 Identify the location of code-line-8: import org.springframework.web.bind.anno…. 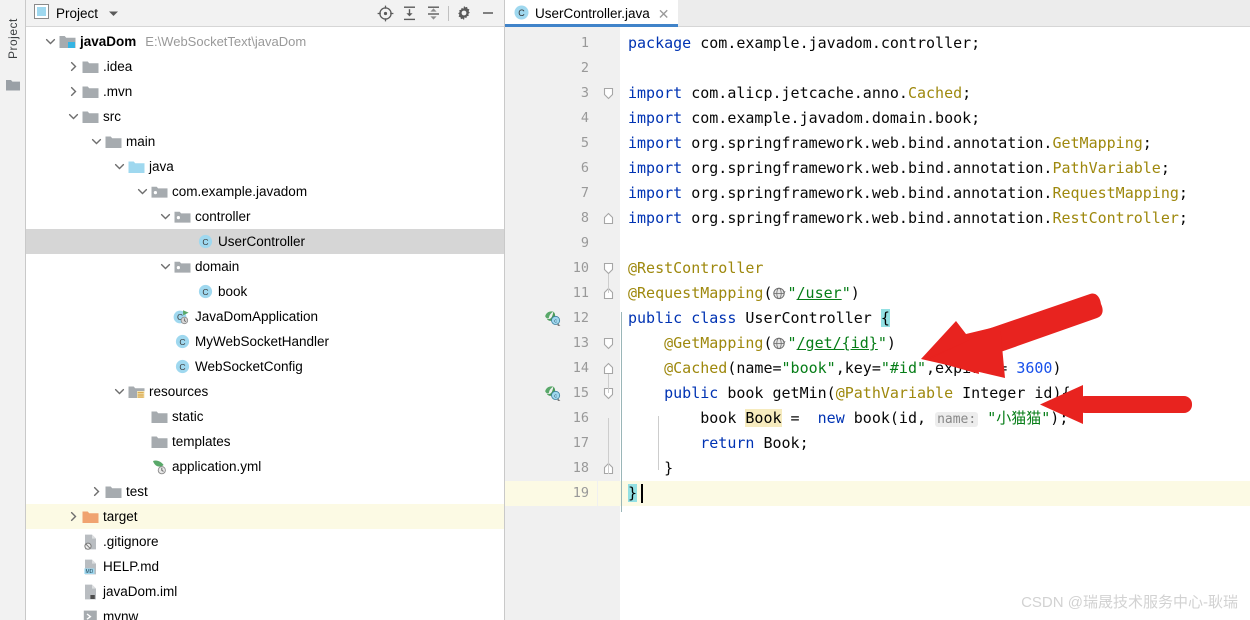
(939, 218).